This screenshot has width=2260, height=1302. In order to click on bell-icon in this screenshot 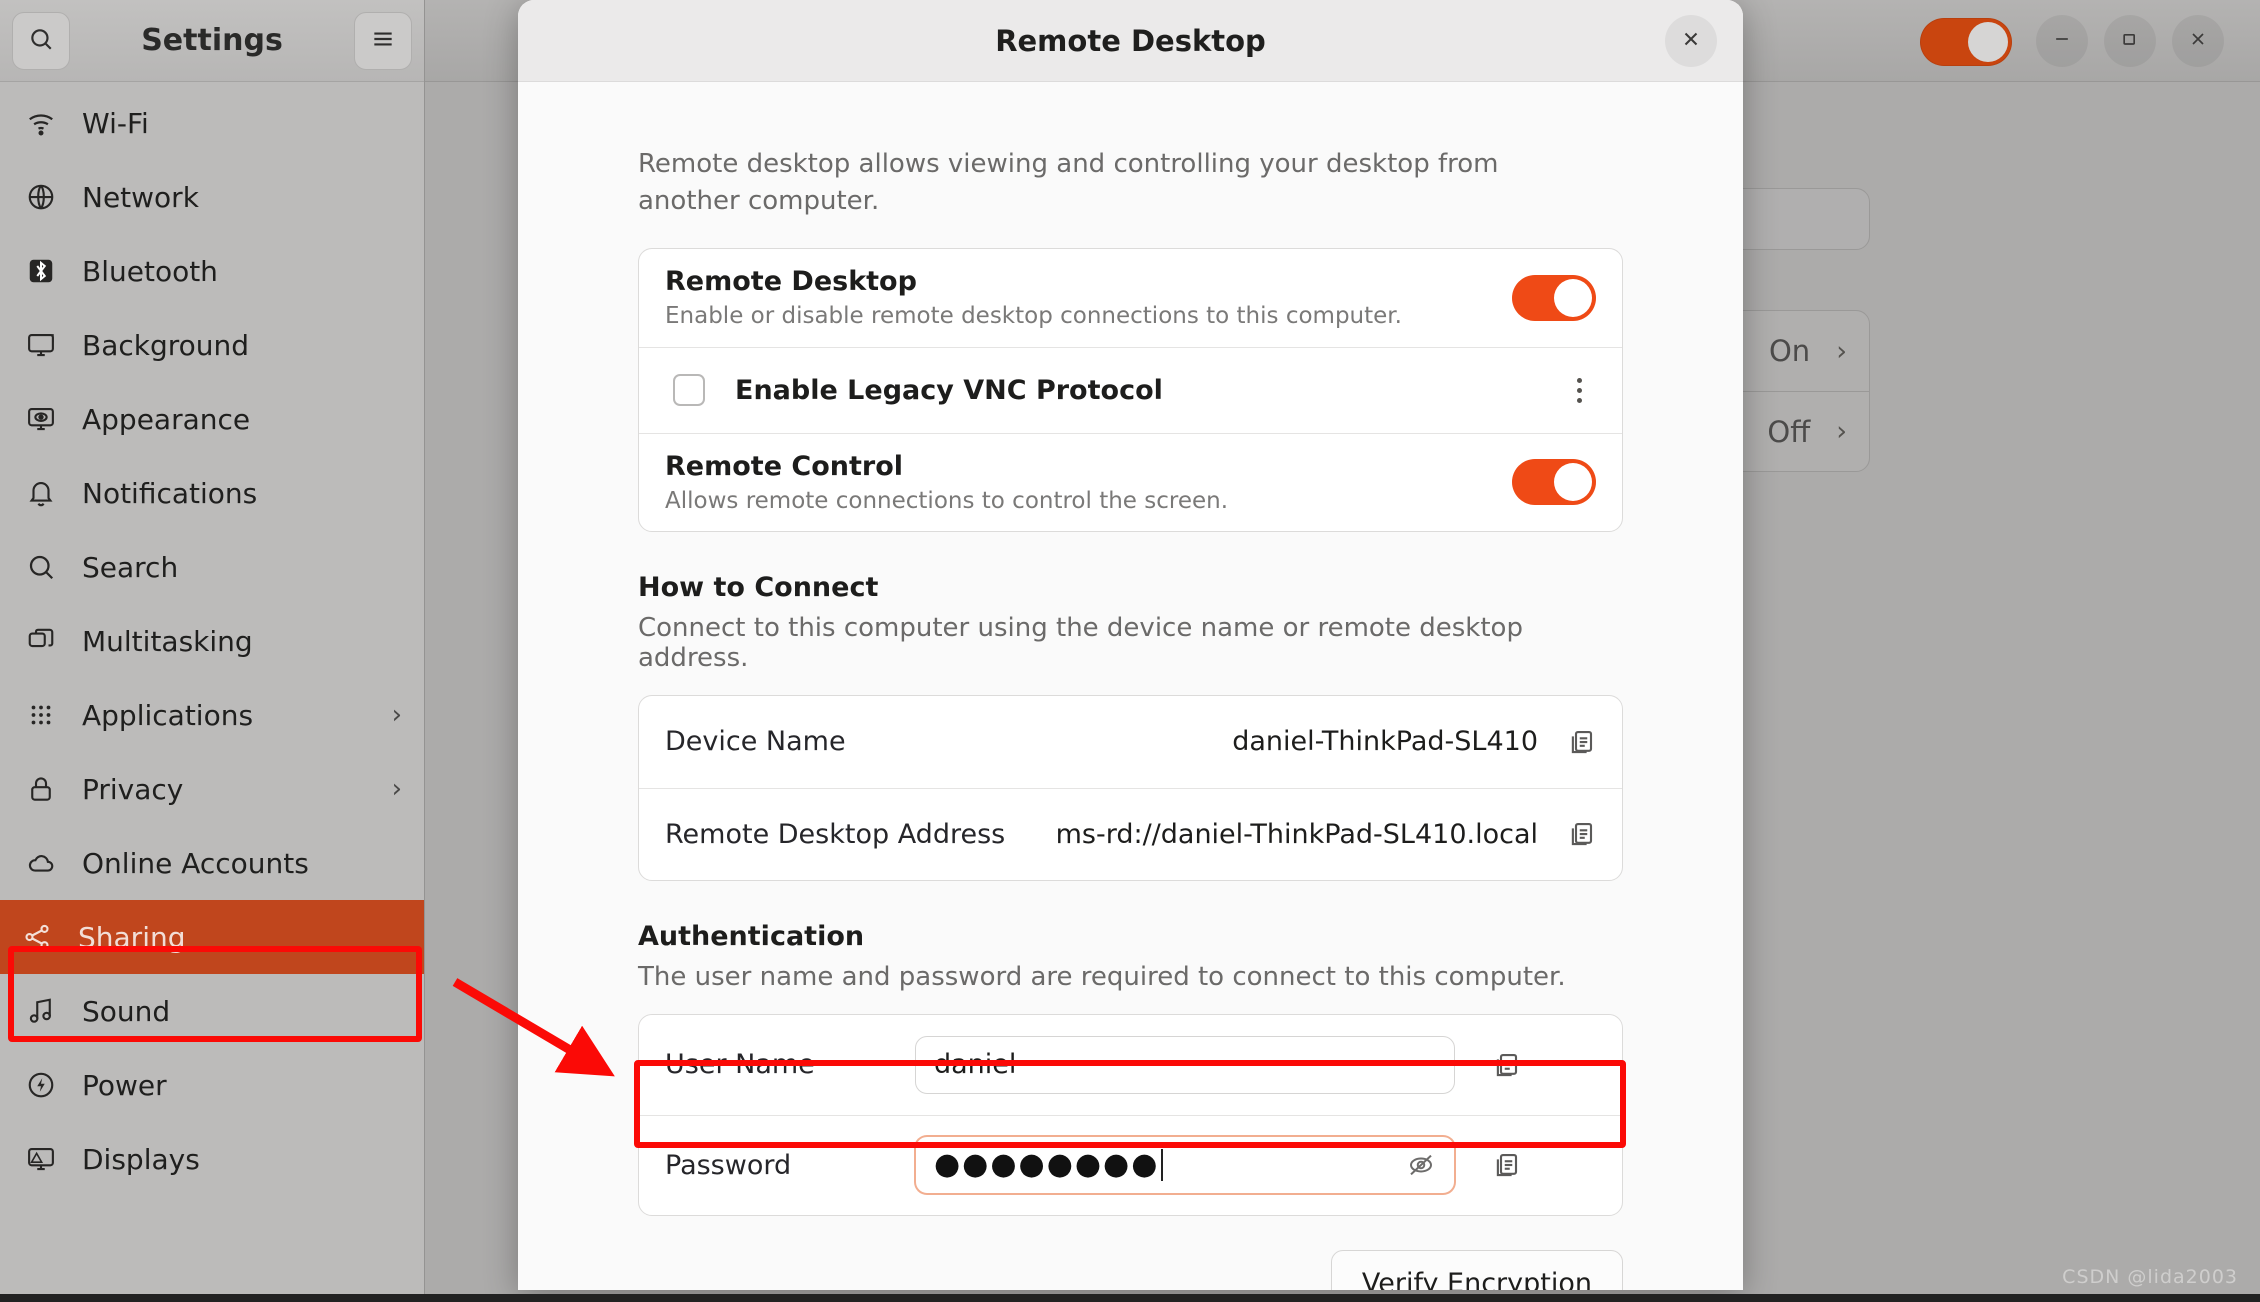, I will do `click(41, 493)`.